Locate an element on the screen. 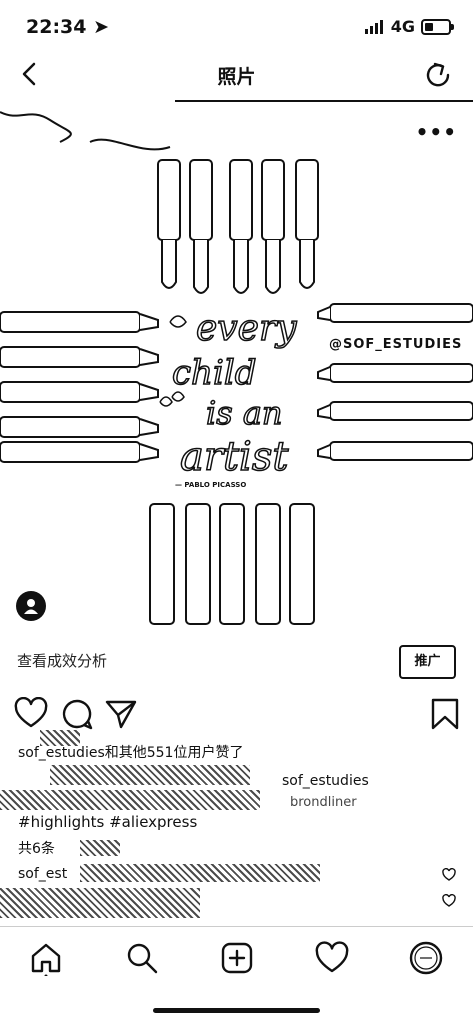  more-options-icon: ••• is located at coordinates (436, 132).